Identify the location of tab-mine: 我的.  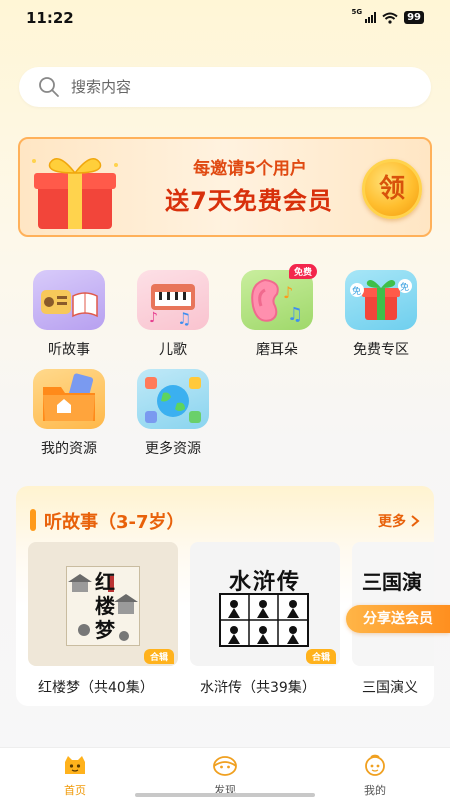
(375, 776).